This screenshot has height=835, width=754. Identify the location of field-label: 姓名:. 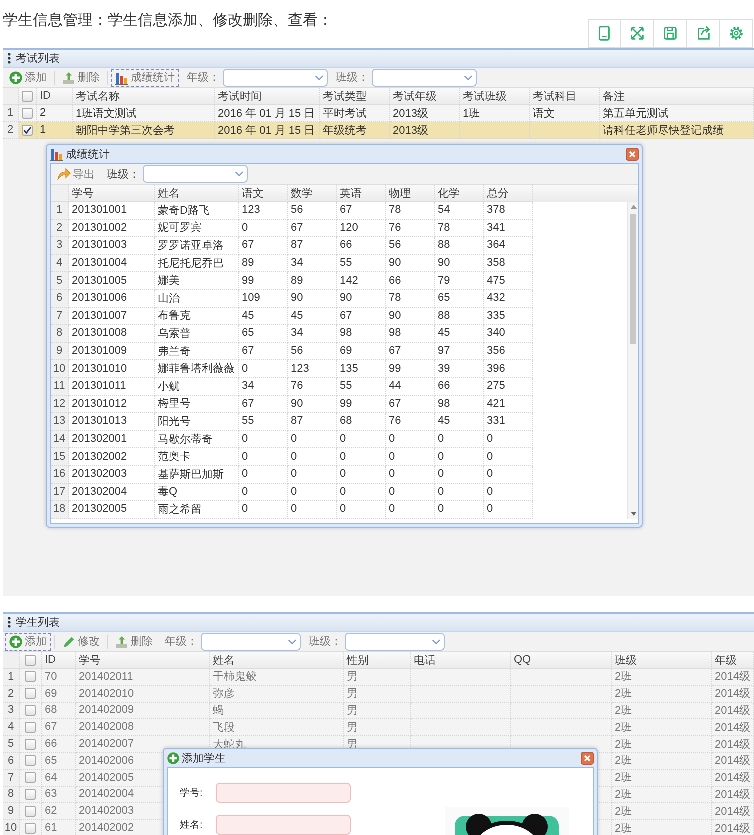
(192, 825).